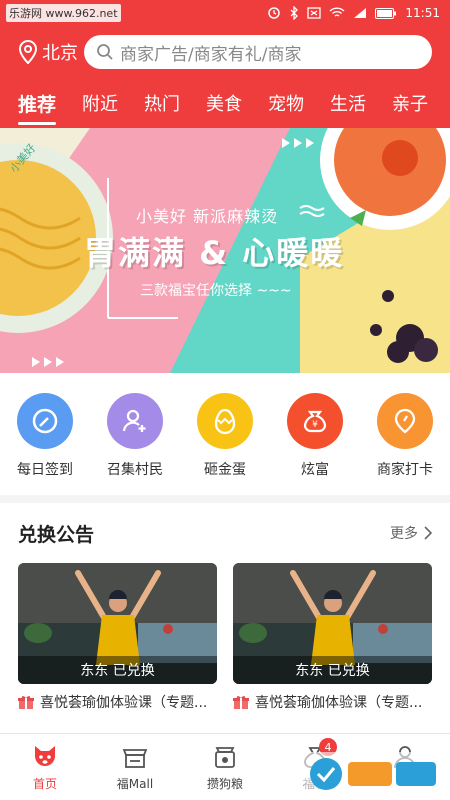 This screenshot has height=800, width=450. I want to click on tab-food: 美食, so click(224, 103).